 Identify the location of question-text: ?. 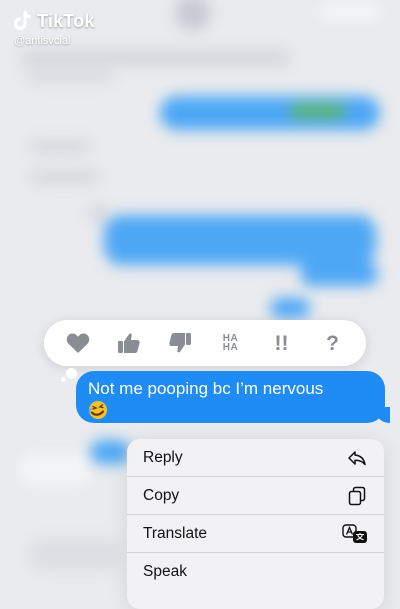
(332, 343).